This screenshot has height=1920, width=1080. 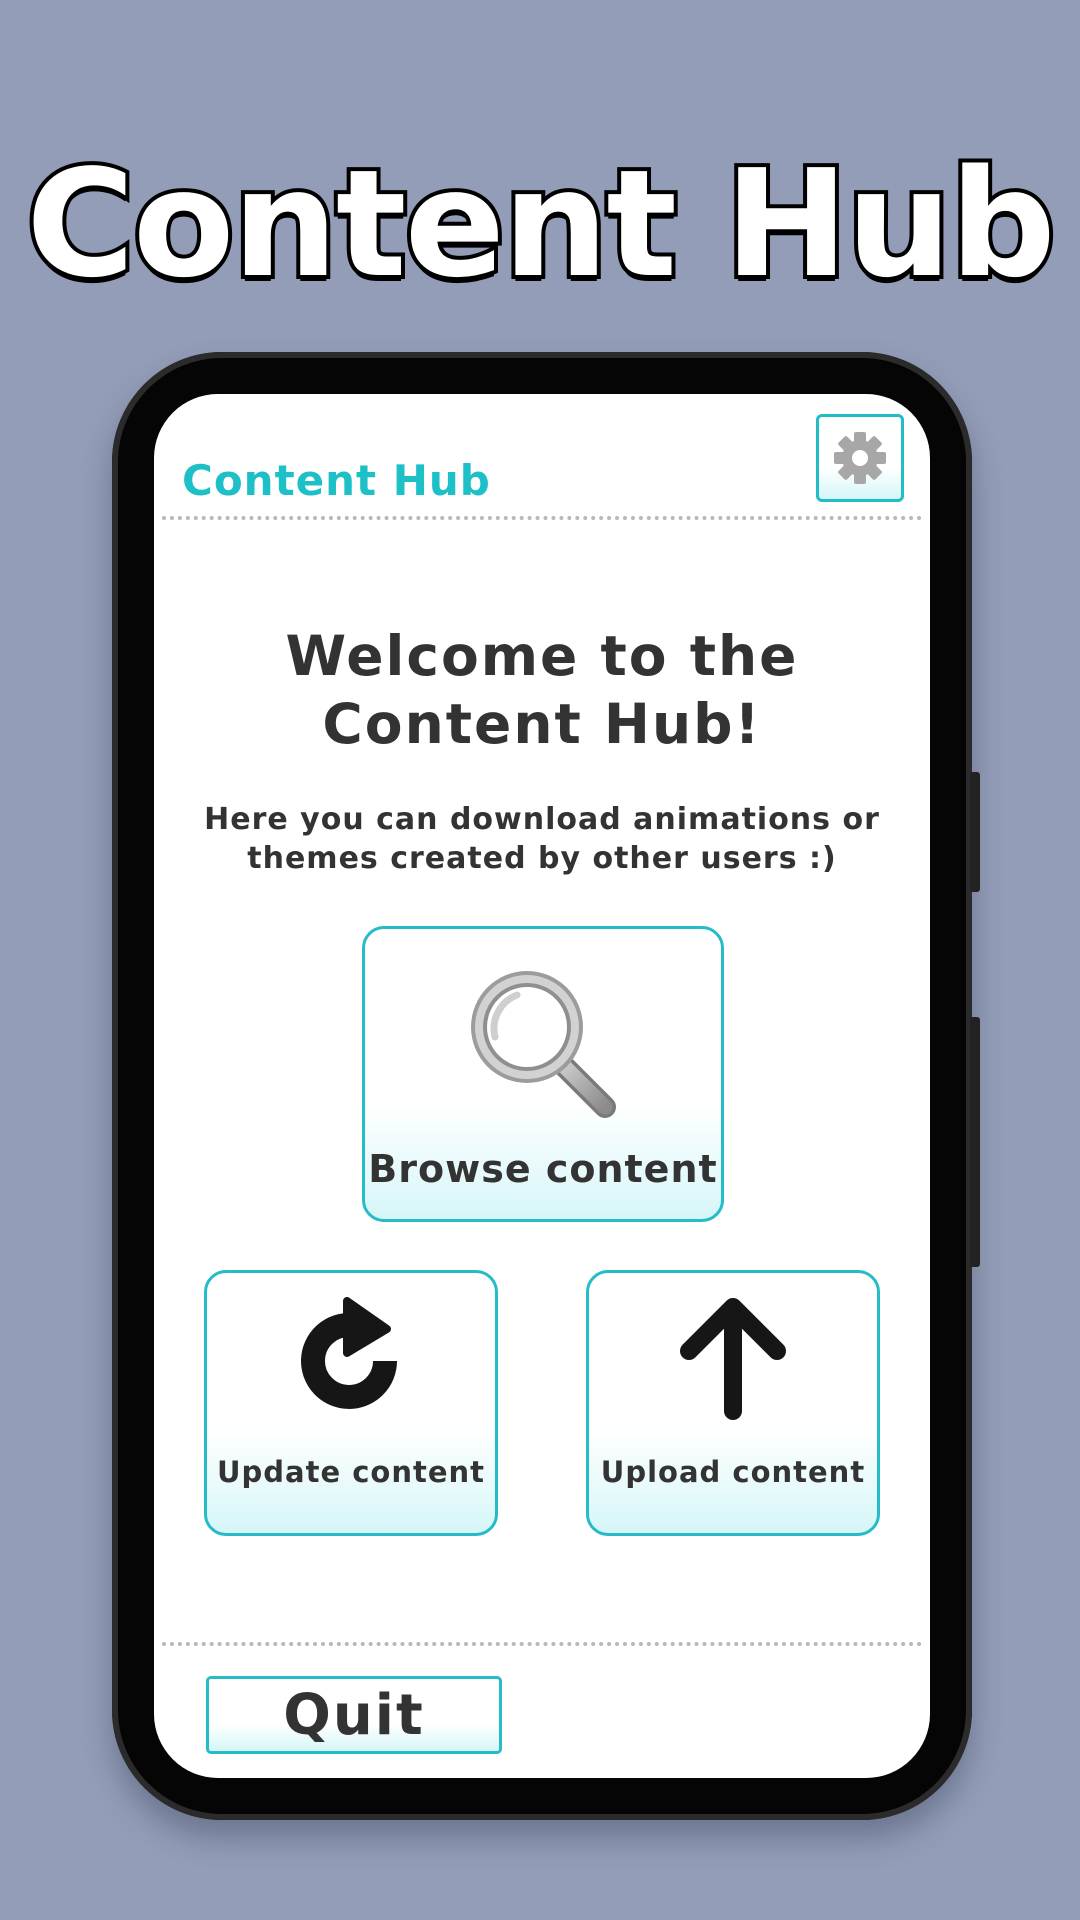 I want to click on upload-content-button: Upload content, so click(x=733, y=1403).